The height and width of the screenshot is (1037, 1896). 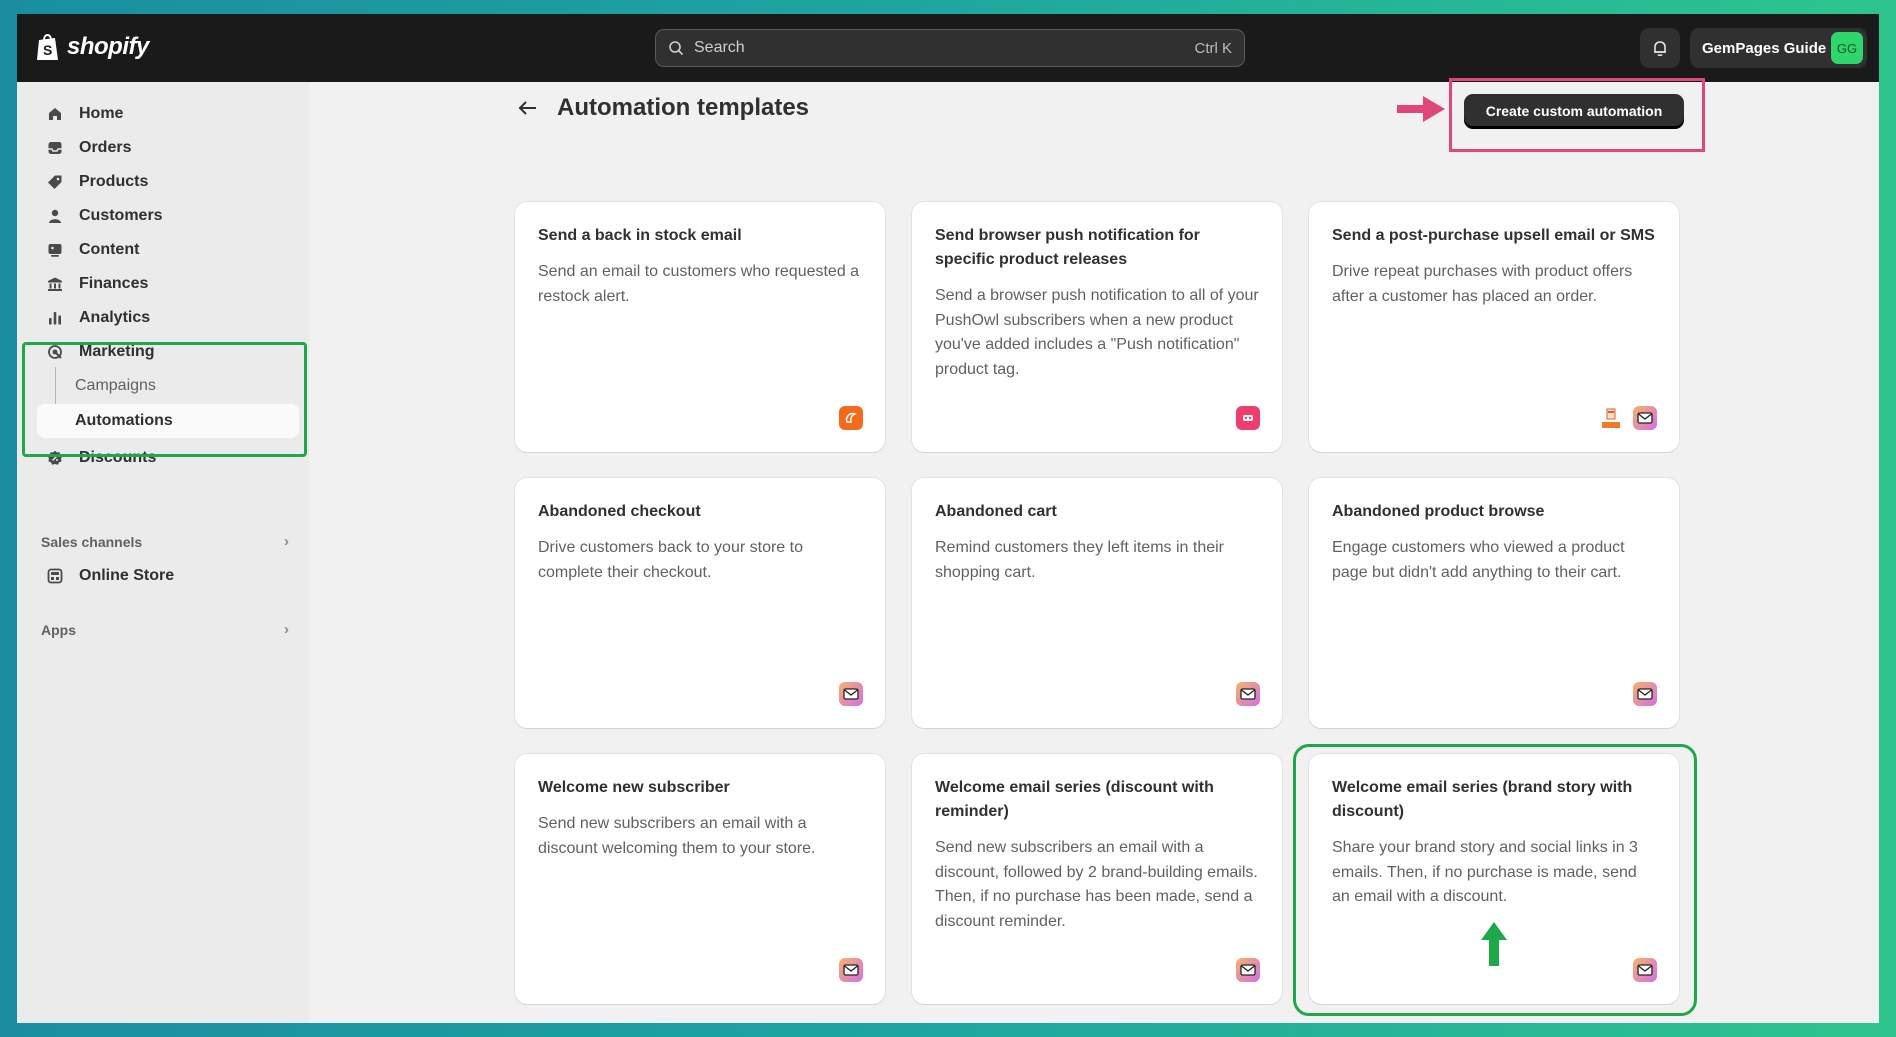 What do you see at coordinates (1494, 944) in the screenshot?
I see `green-up-arrow-icon` at bounding box center [1494, 944].